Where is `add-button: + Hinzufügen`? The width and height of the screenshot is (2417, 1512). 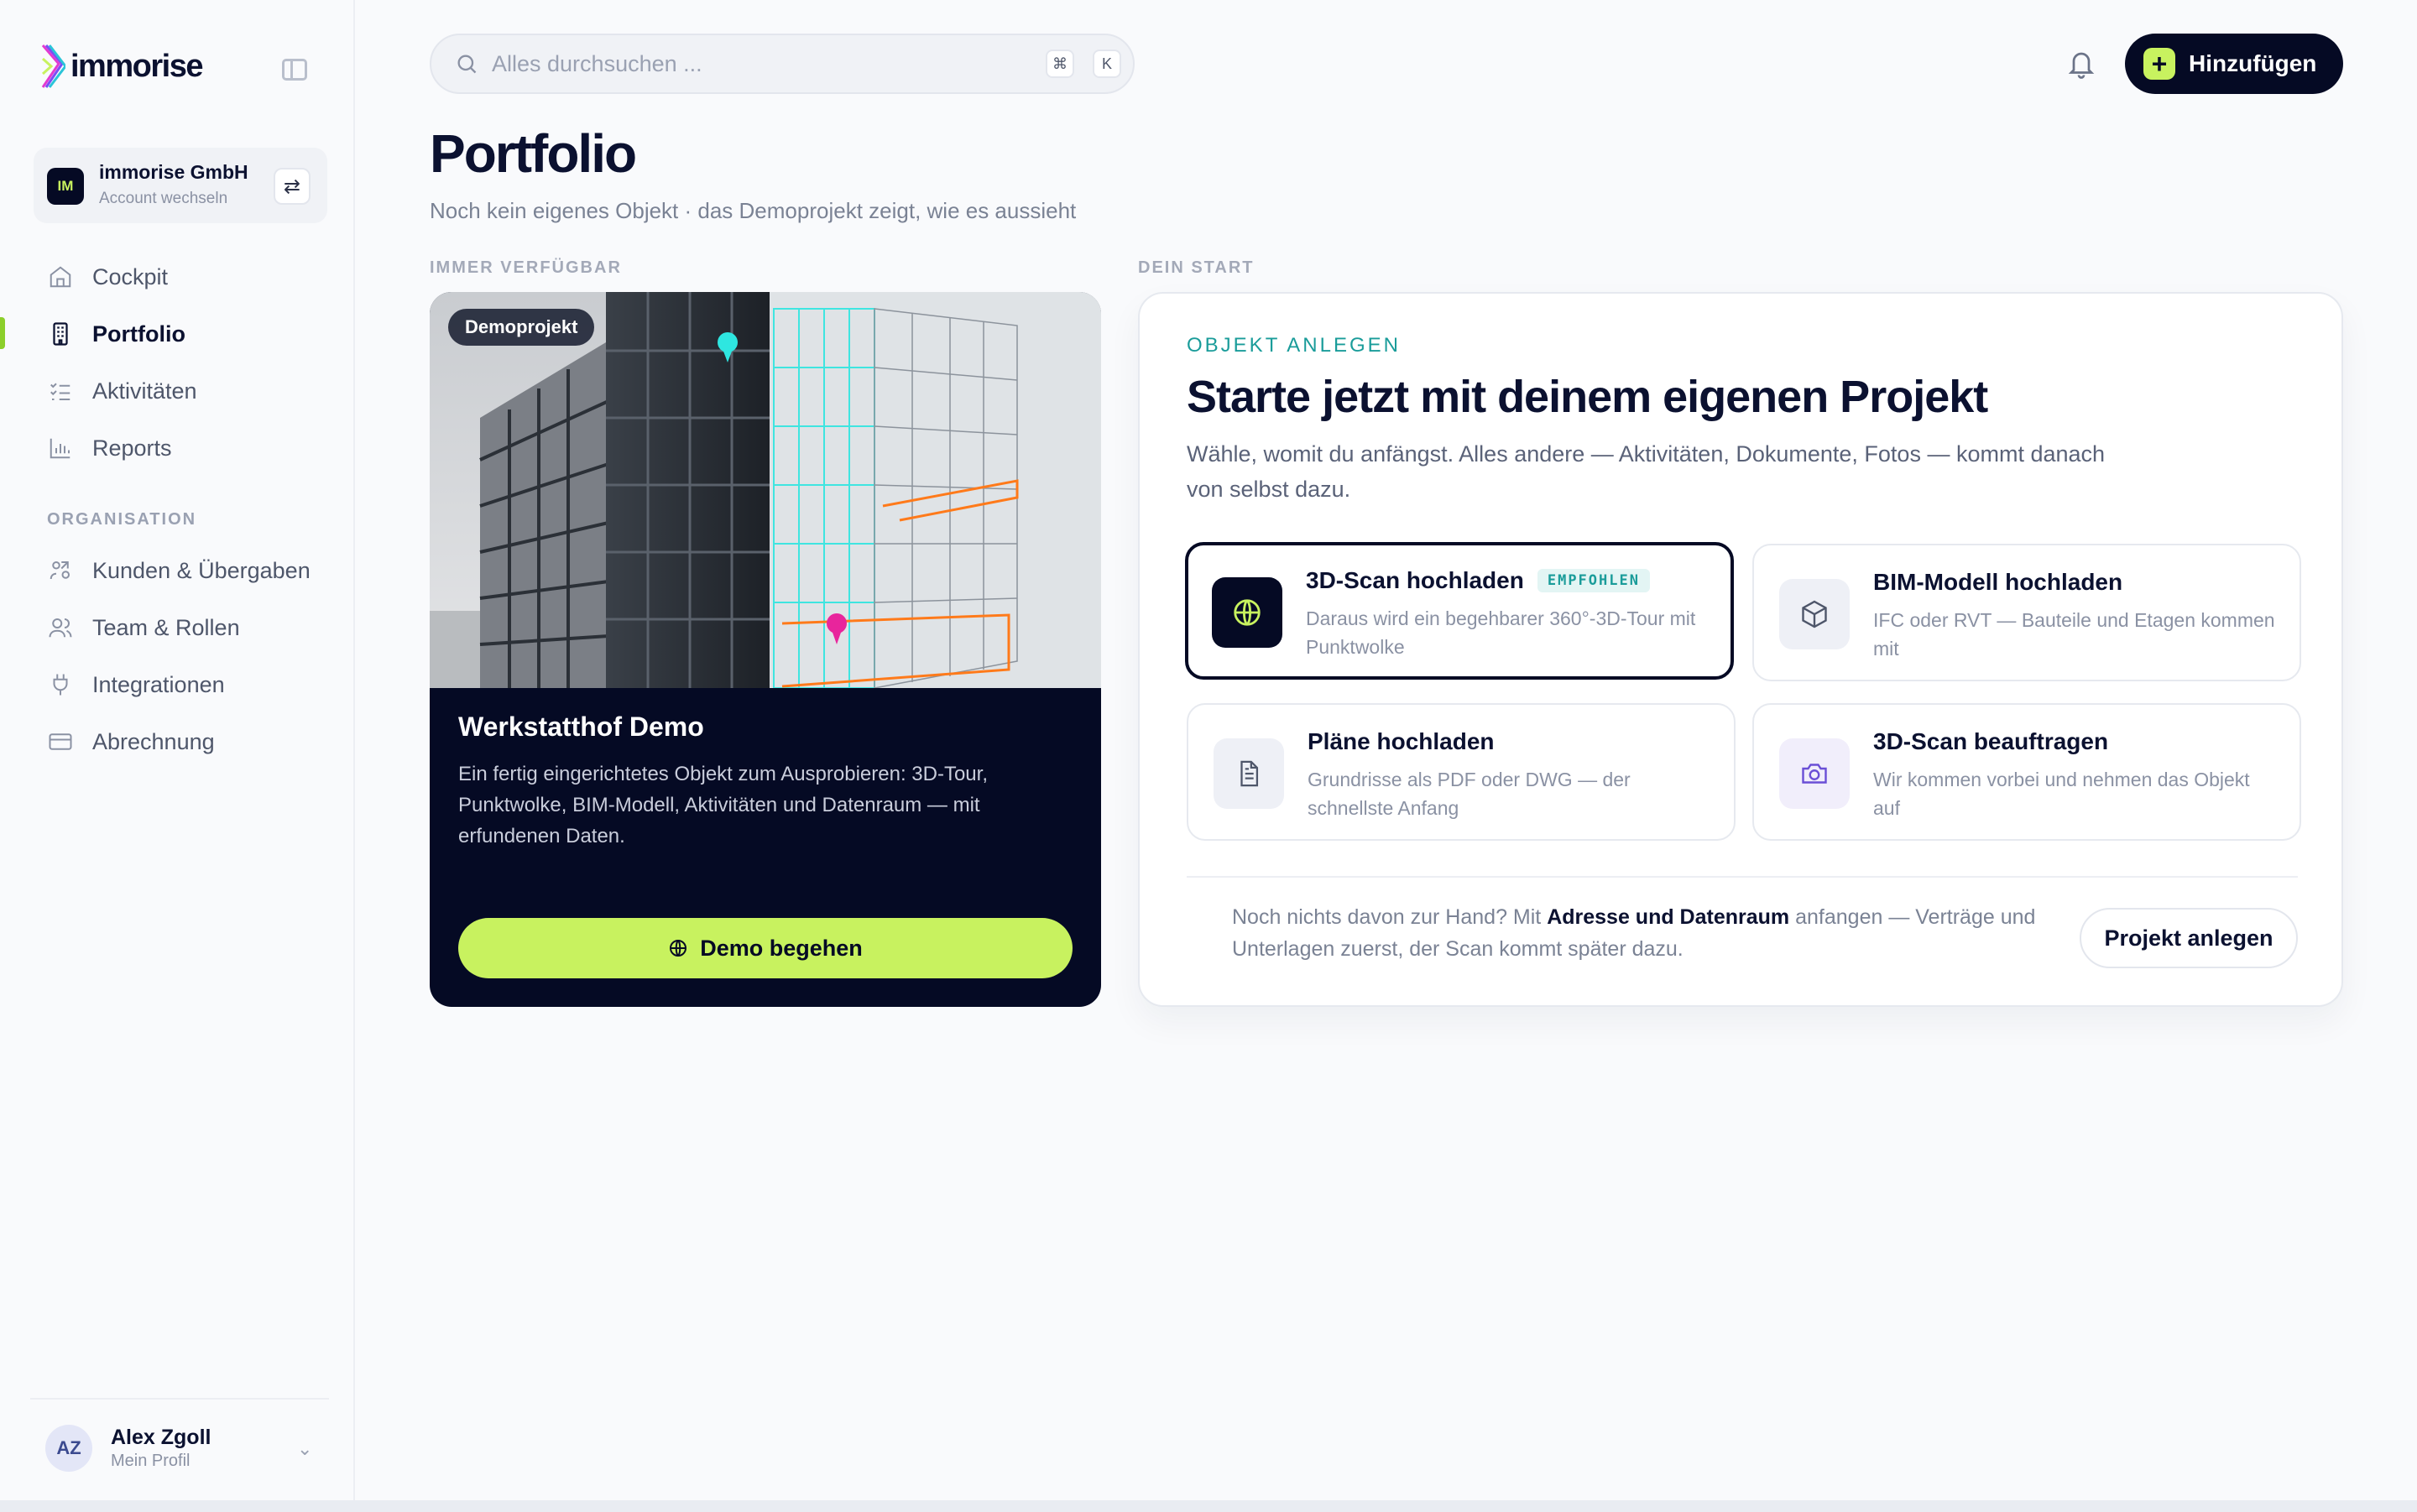 add-button: + Hinzufügen is located at coordinates (2234, 64).